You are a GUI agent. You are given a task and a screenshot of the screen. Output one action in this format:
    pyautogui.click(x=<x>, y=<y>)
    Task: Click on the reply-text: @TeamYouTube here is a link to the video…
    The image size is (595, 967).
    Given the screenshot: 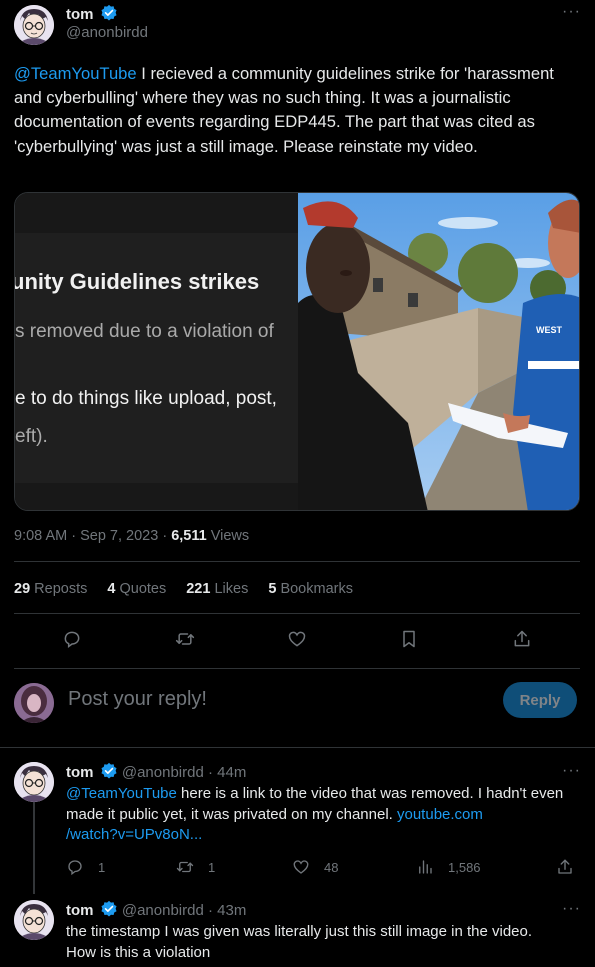 What is the action you would take?
    pyautogui.click(x=316, y=815)
    